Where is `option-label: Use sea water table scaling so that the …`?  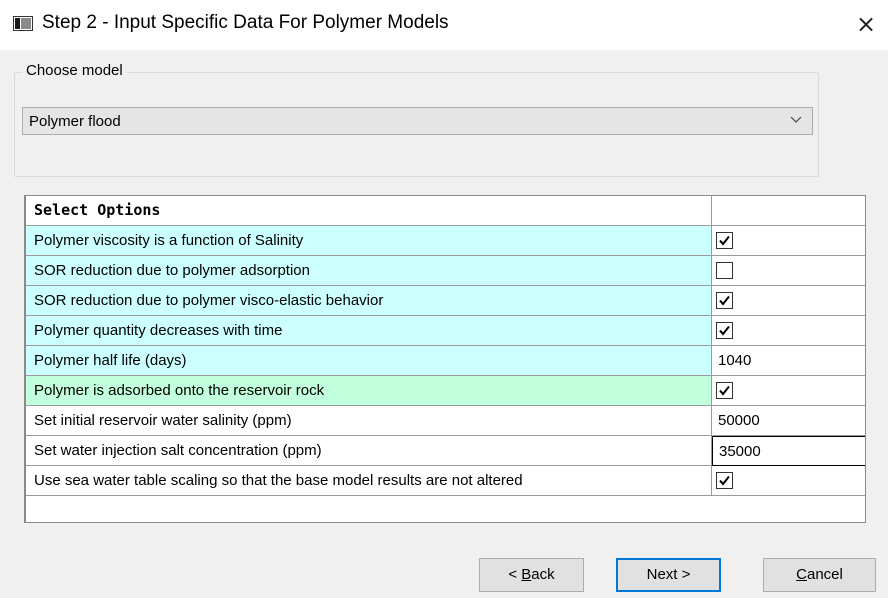 option-label: Use sea water table scaling so that the … is located at coordinates (369, 481).